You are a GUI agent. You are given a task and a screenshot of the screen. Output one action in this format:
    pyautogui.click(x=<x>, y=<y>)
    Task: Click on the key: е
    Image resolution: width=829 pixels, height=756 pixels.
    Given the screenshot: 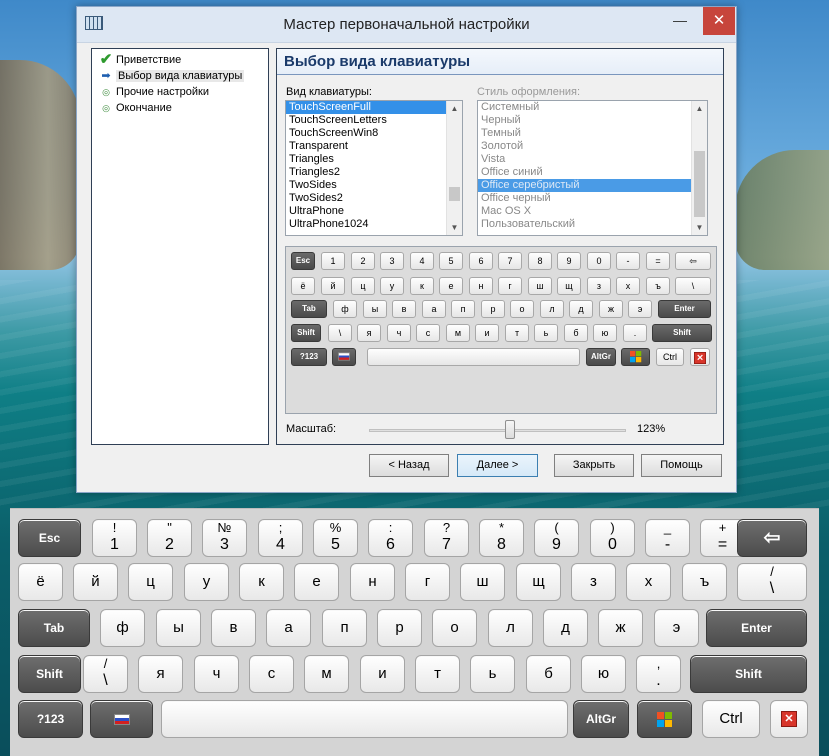 What is the action you would take?
    pyautogui.click(x=316, y=582)
    